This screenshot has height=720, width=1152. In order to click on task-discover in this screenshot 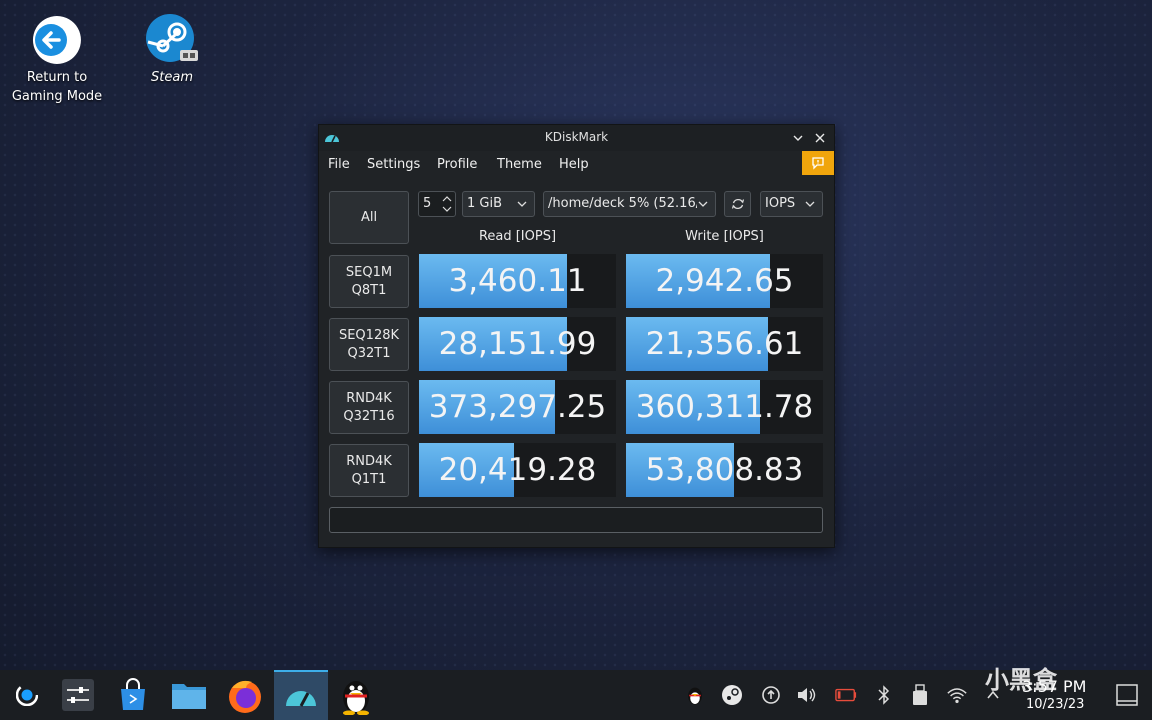, I will do `click(133, 695)`.